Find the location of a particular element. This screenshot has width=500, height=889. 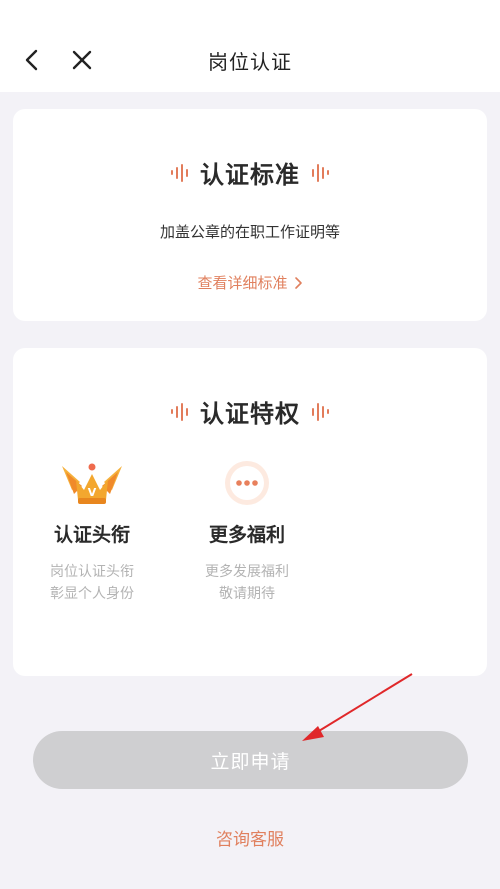

privileges-title: 认证特权 is located at coordinates (250, 414).